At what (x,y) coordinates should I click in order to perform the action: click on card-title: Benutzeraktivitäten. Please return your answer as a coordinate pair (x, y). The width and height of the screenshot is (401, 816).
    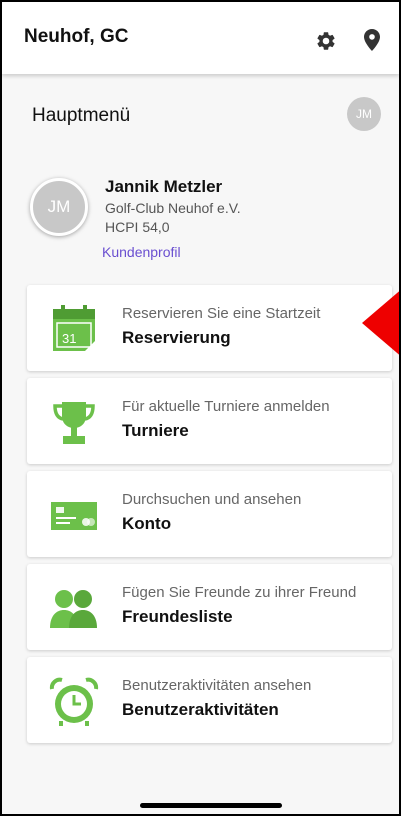
    Looking at the image, I should click on (200, 709).